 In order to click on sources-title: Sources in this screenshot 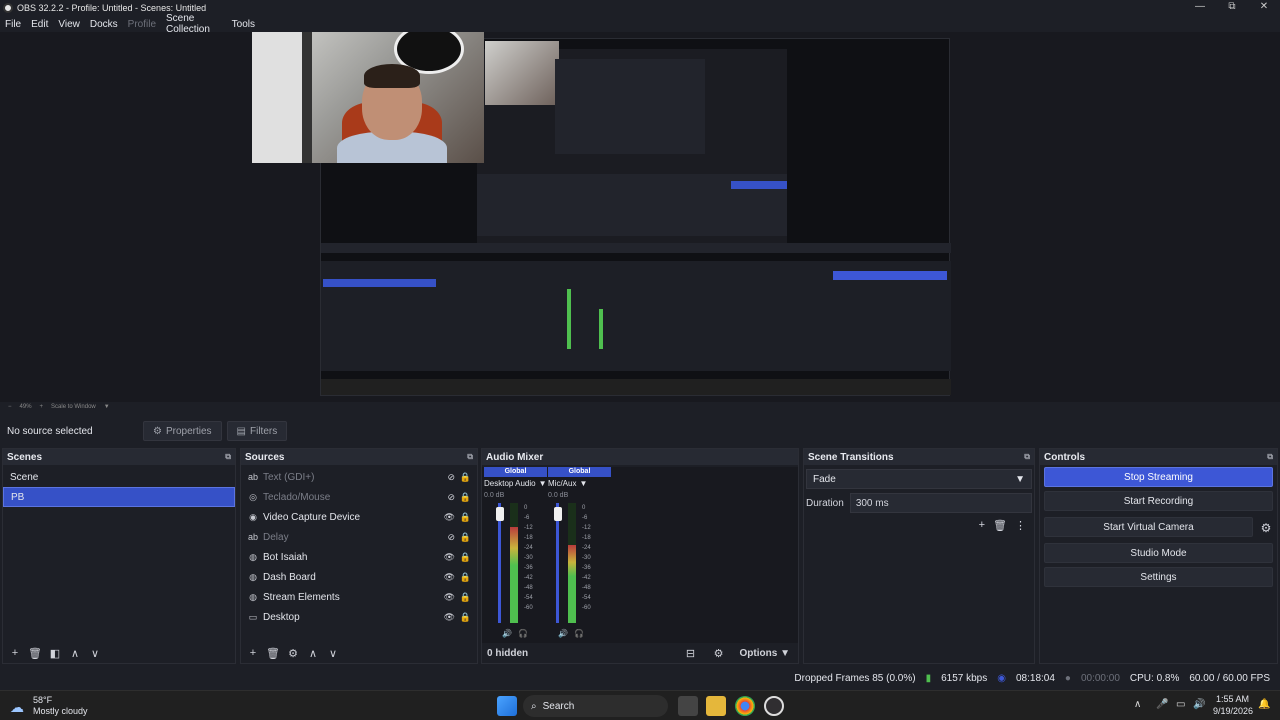, I will do `click(265, 457)`.